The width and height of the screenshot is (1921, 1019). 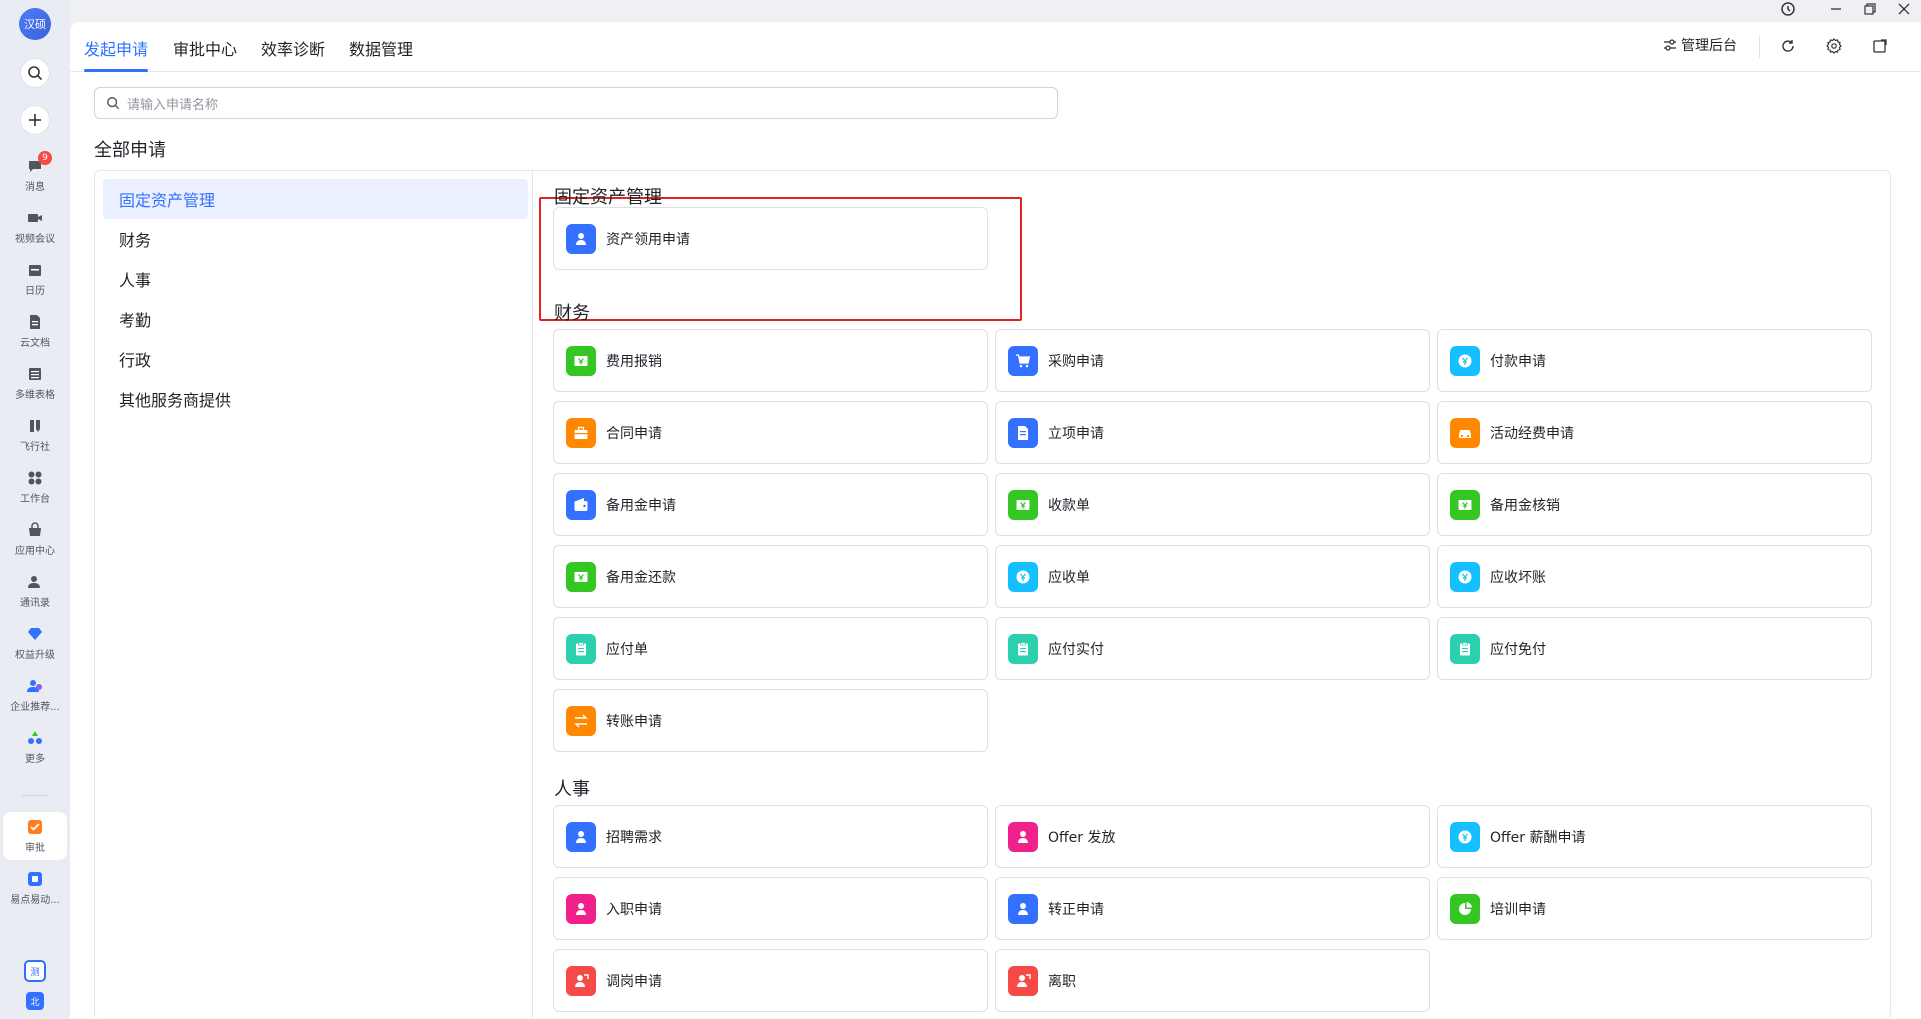 What do you see at coordinates (1082, 837) in the screenshot?
I see `request-card-label: Offer 发放` at bounding box center [1082, 837].